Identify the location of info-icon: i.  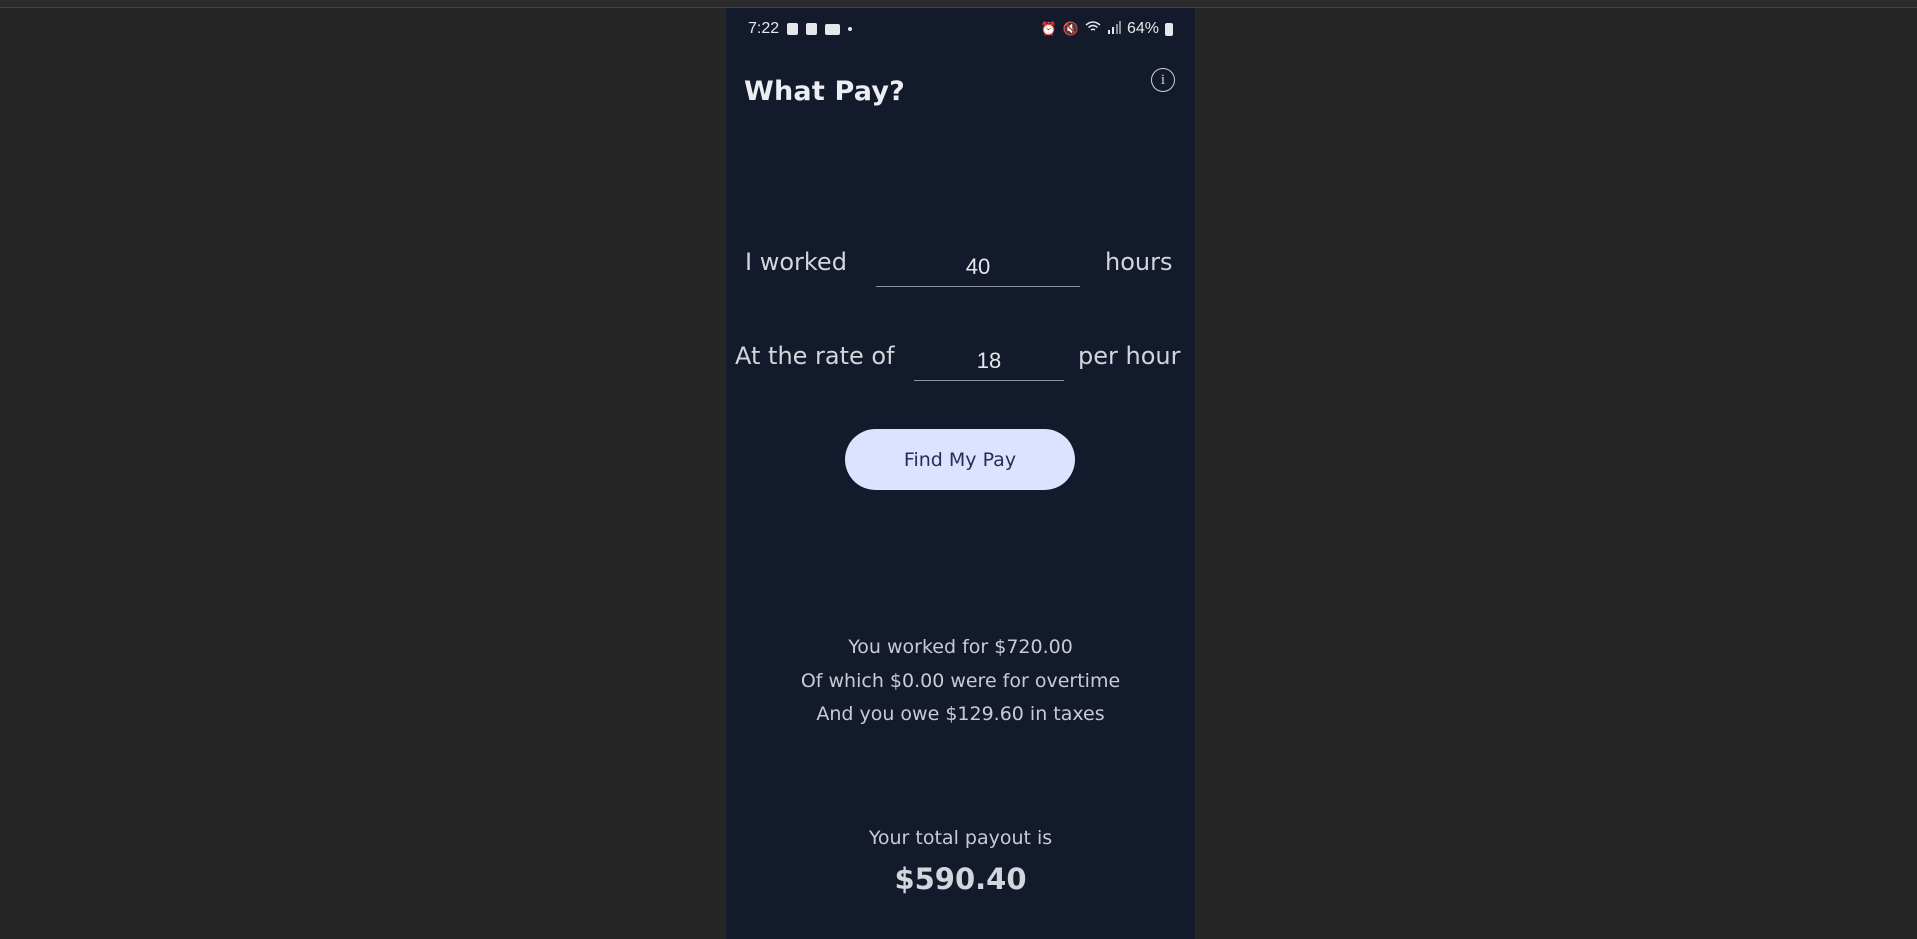
(1163, 80).